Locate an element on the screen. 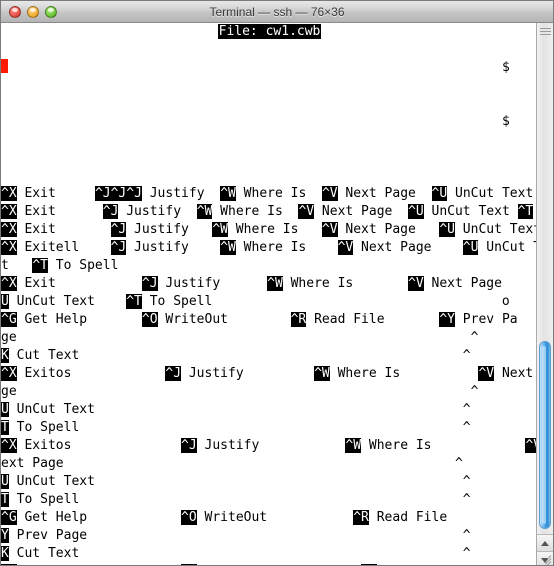  terminal-line: U UnCut Text ^T To Spell o is located at coordinates (269, 302).